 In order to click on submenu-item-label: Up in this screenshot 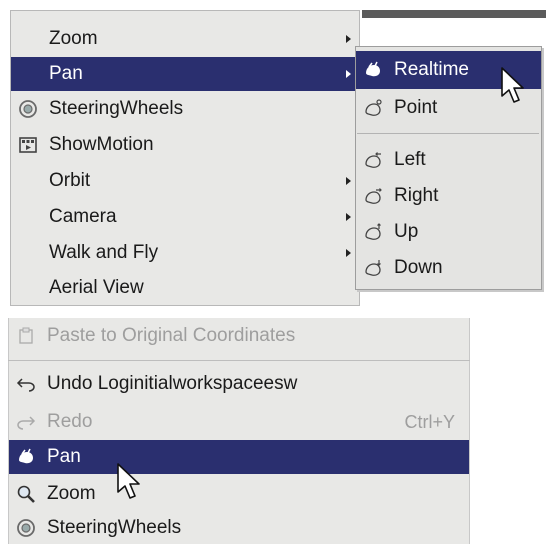, I will do `click(406, 231)`.